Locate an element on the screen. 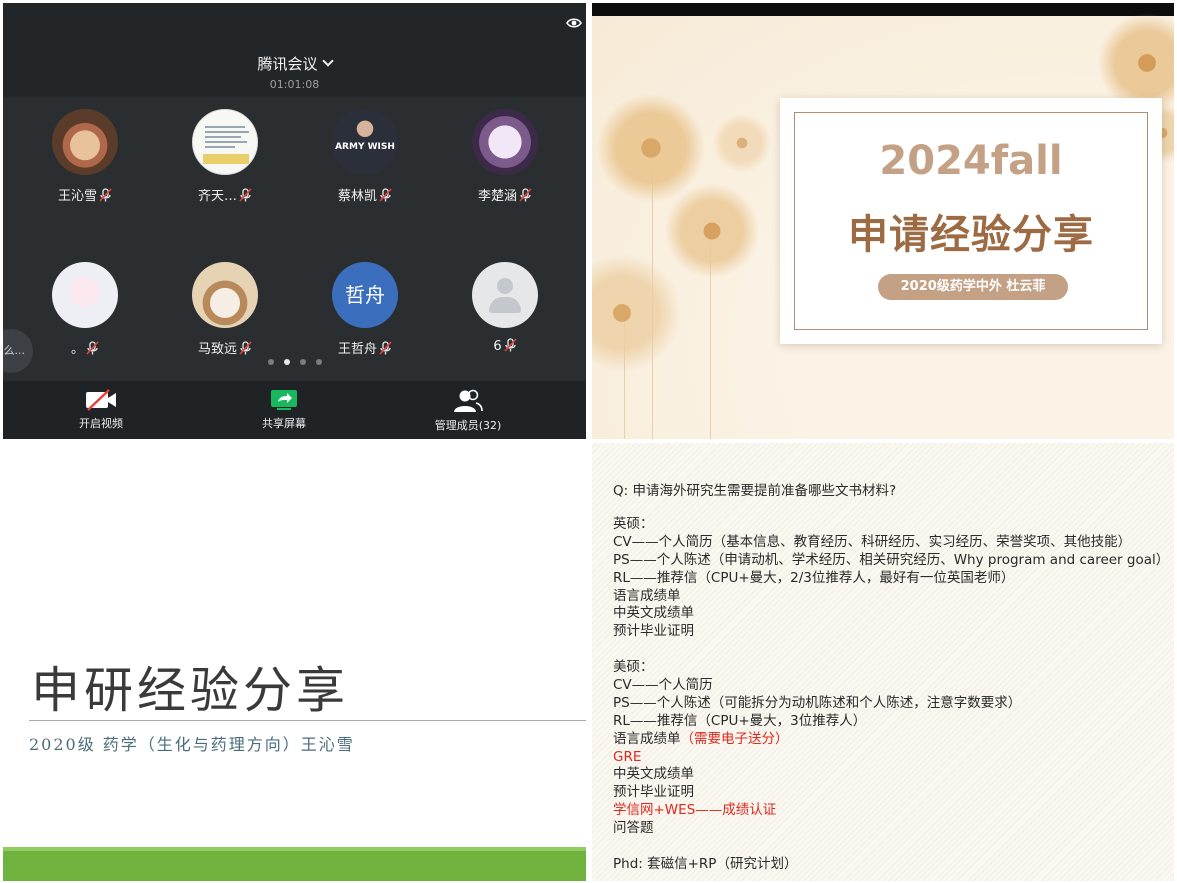 The width and height of the screenshot is (1177, 883). member-tile: 哲舟 王哲舟 is located at coordinates (365, 312).